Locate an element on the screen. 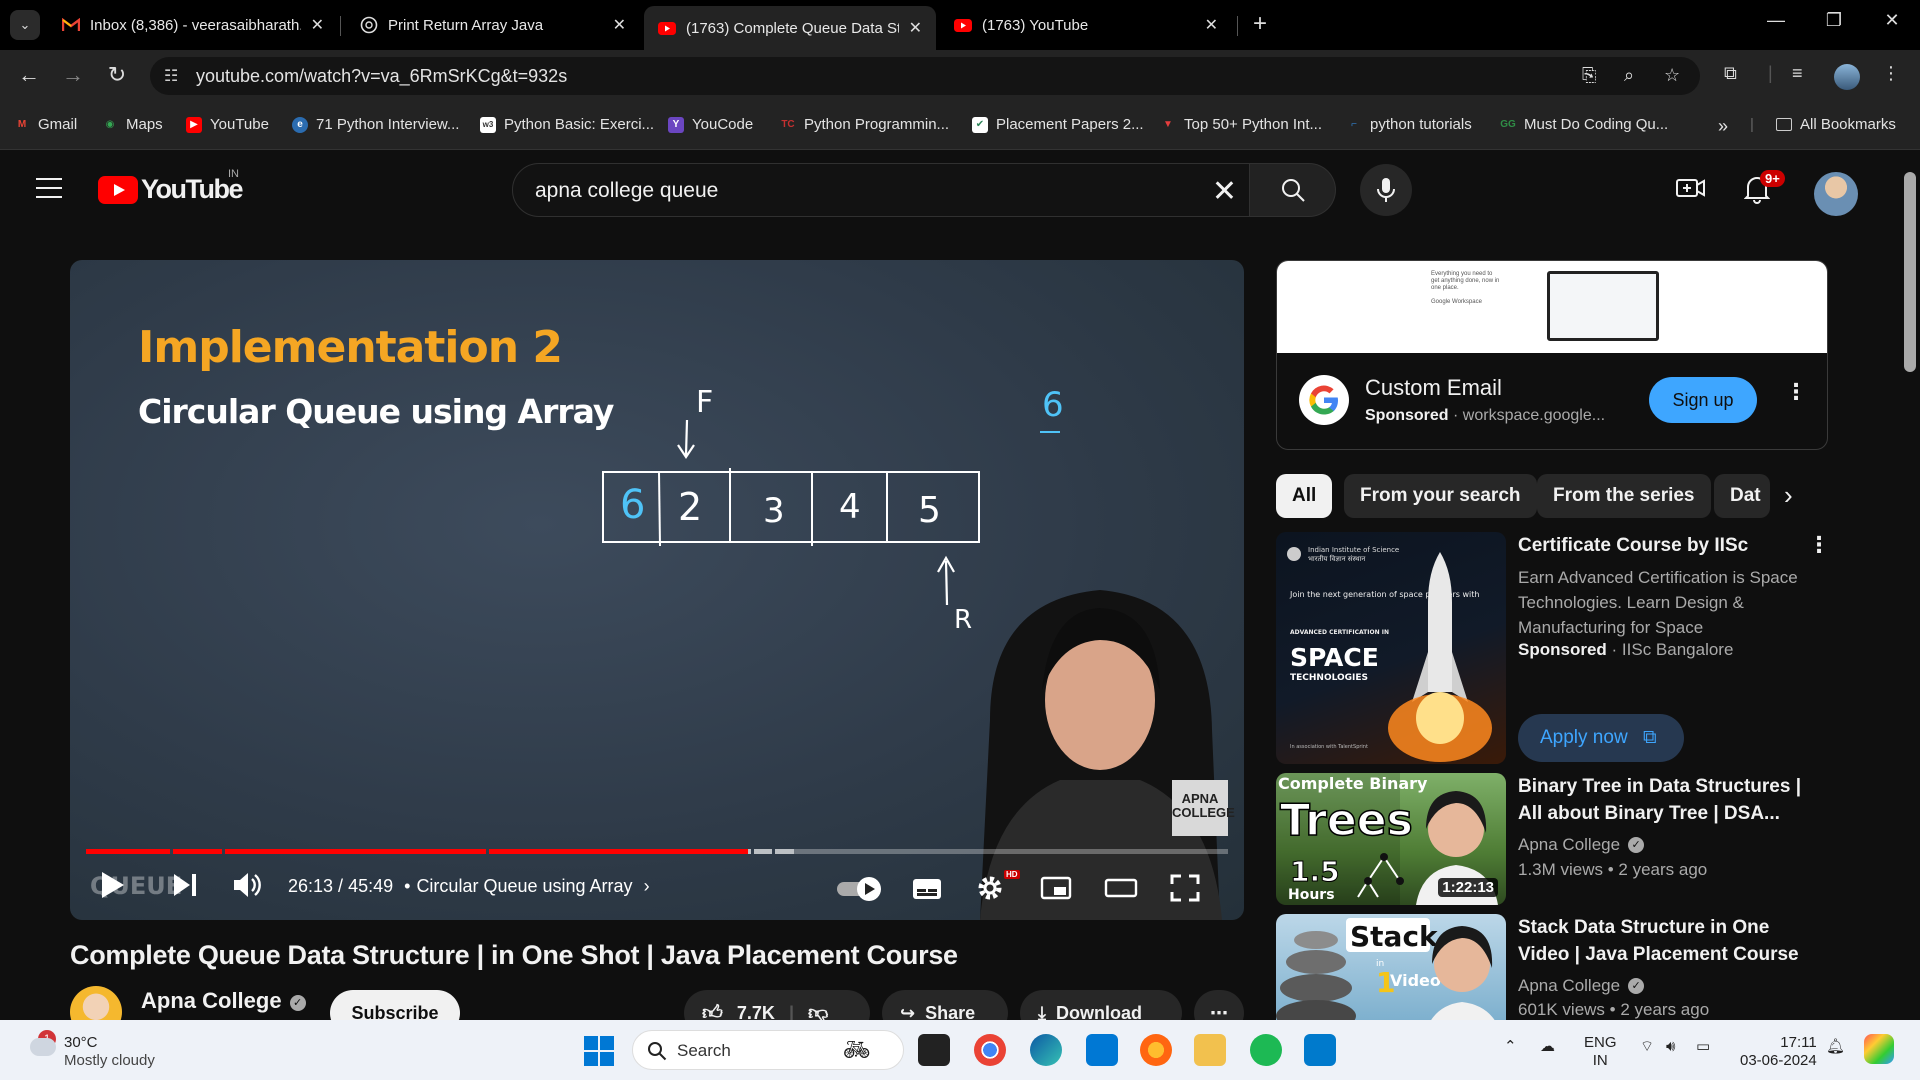  speaker-icon: 🔊︎ is located at coordinates (1670, 1047).